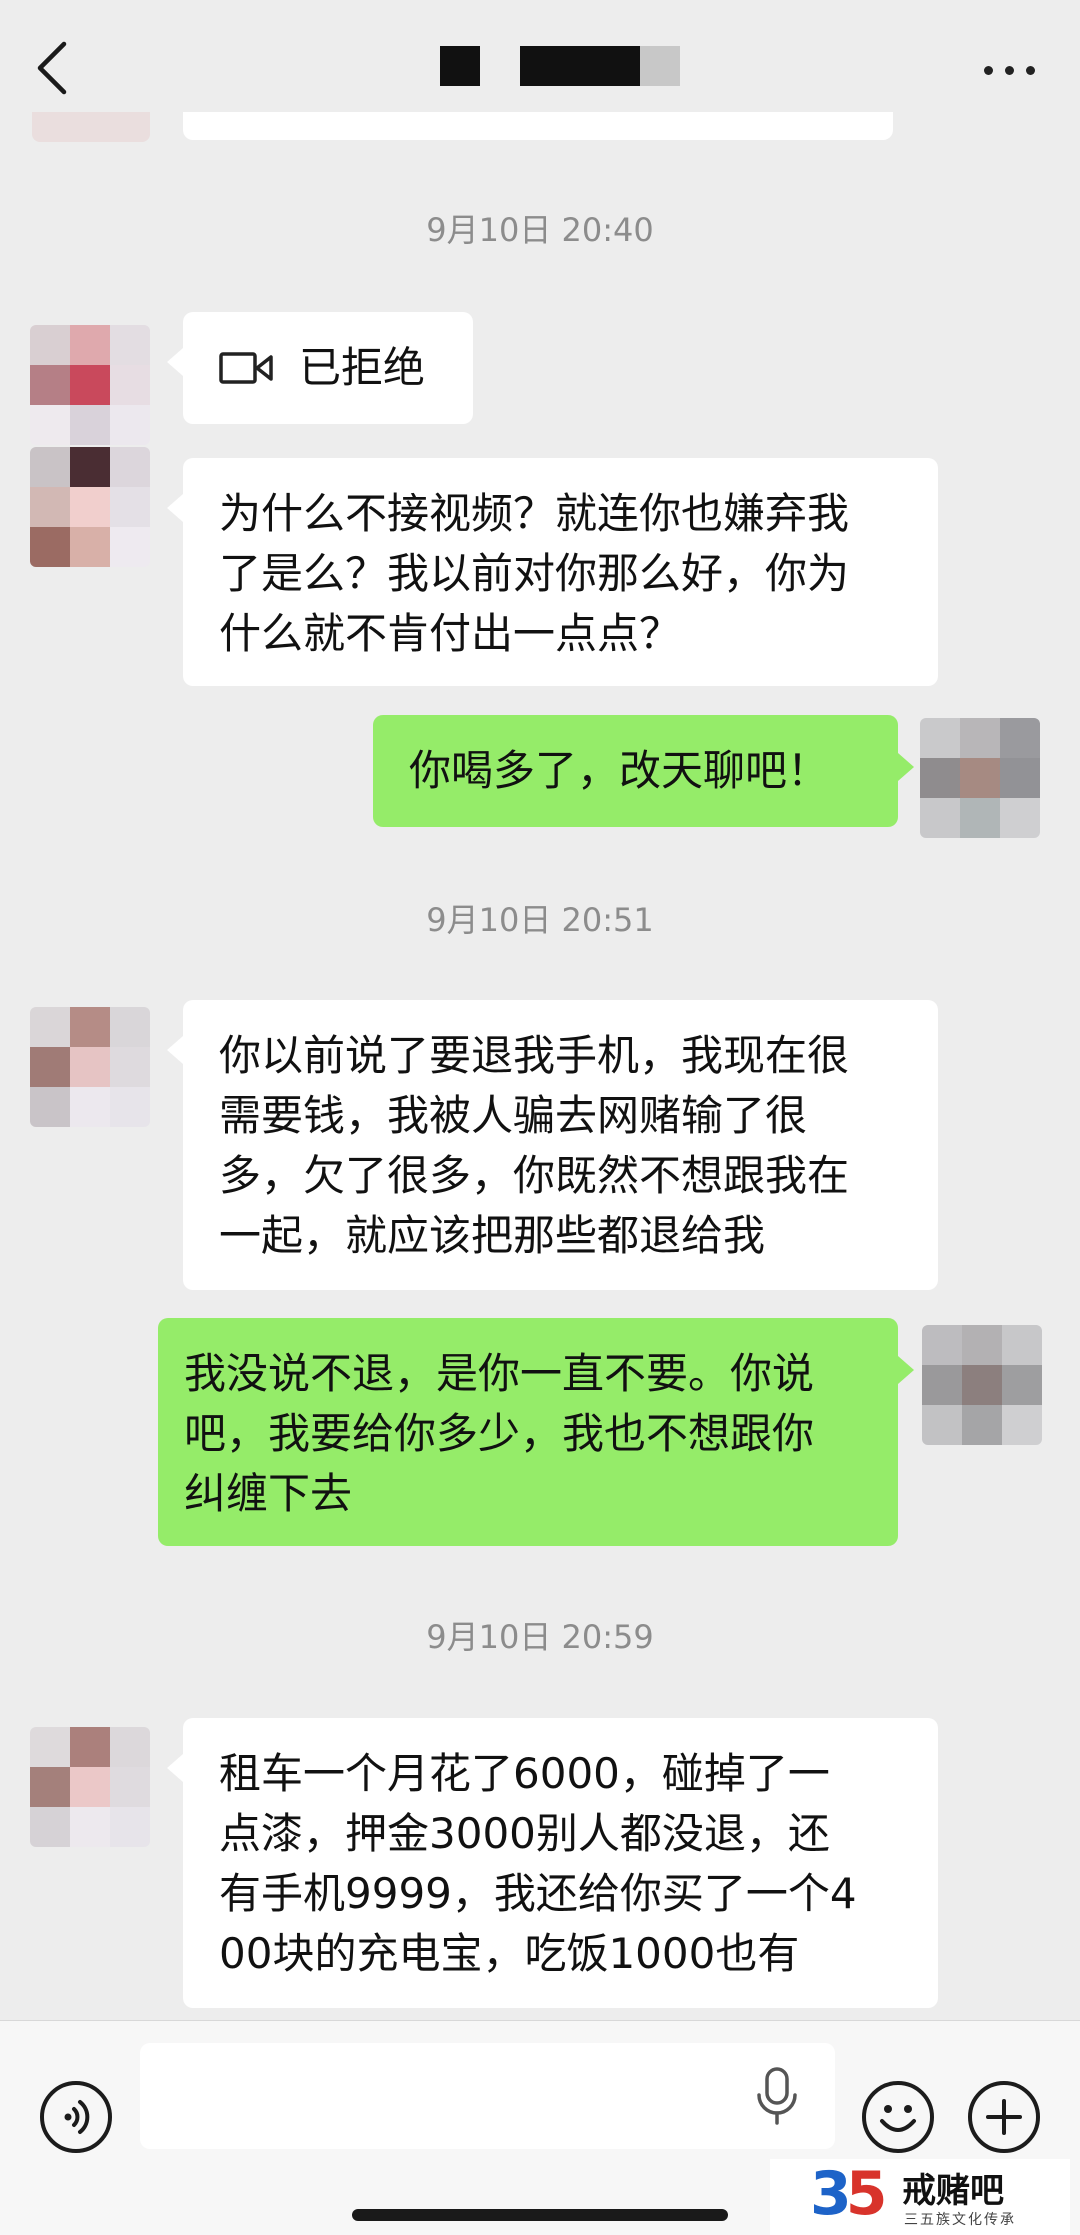 The width and height of the screenshot is (1080, 2235). Describe the element at coordinates (831, 2194) in the screenshot. I see `watermark-digit: 3` at that location.